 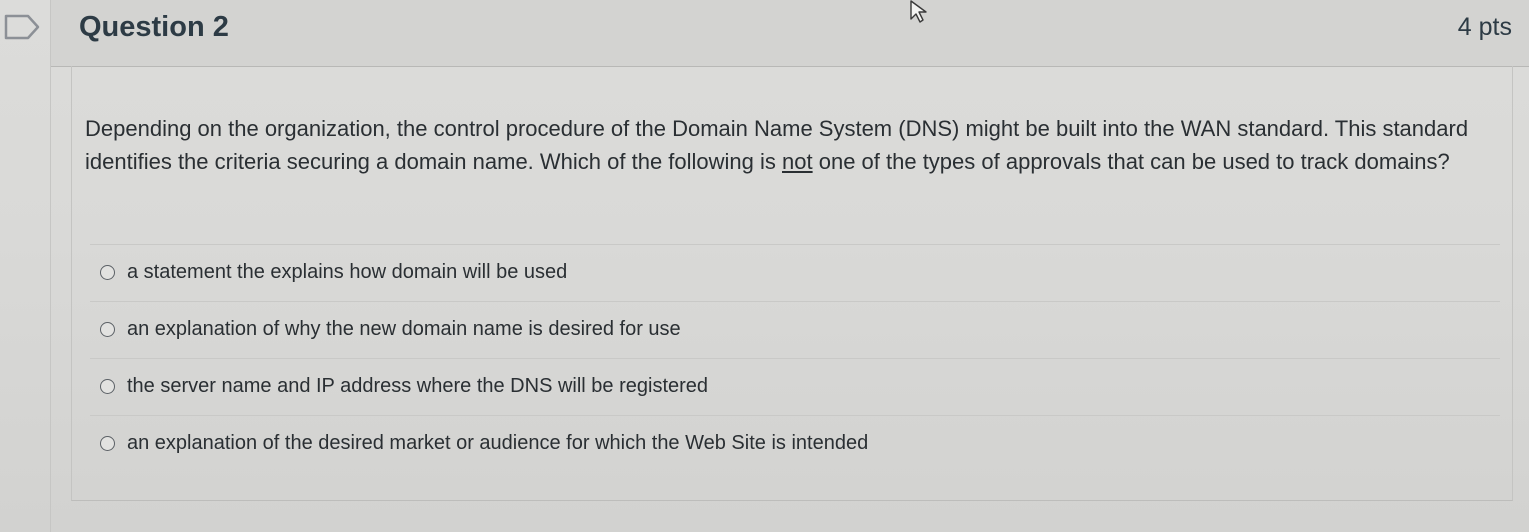 What do you see at coordinates (797, 161) in the screenshot?
I see `question-emphasis: not` at bounding box center [797, 161].